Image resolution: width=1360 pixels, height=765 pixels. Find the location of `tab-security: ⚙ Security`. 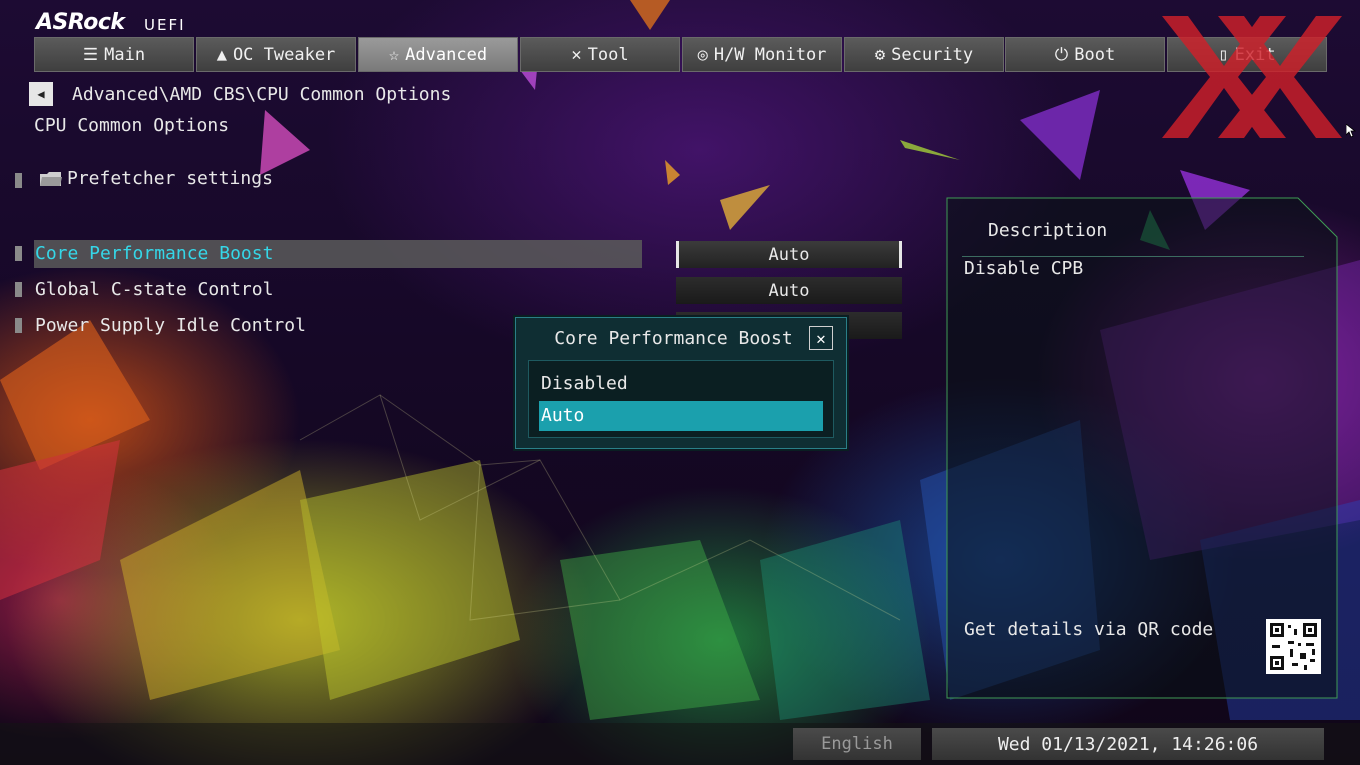

tab-security: ⚙ Security is located at coordinates (924, 54).